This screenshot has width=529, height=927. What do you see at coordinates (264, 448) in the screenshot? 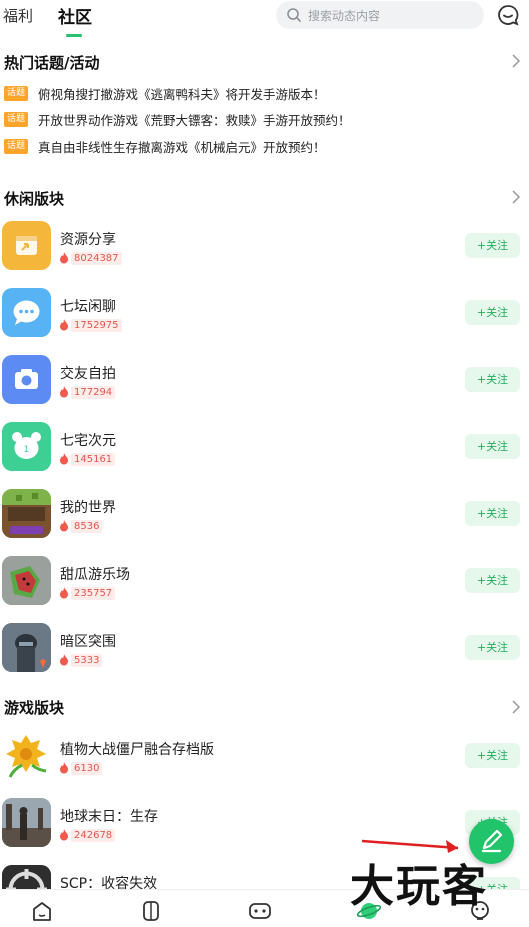
I see `board-row-anime: 1 七宅次元 145161 +关注` at bounding box center [264, 448].